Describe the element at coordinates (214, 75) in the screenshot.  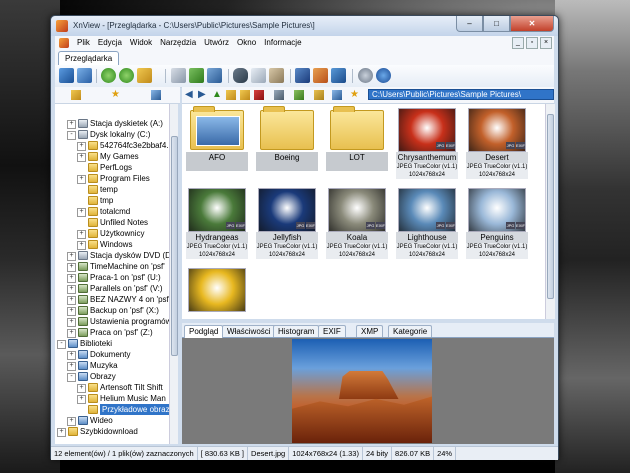
I see `settings-arrow-icon` at that location.